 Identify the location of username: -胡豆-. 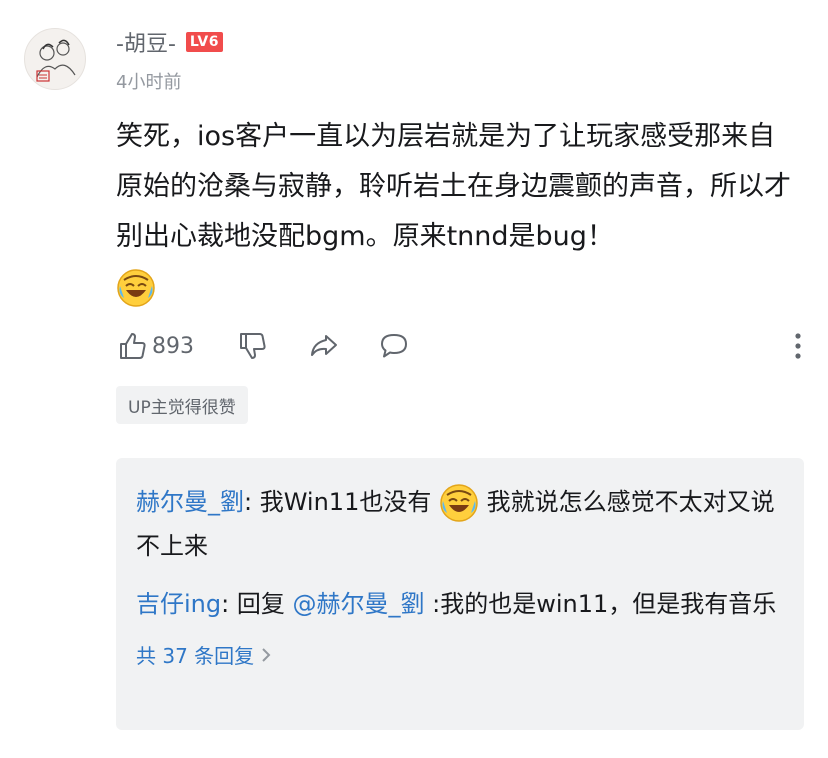
(146, 42).